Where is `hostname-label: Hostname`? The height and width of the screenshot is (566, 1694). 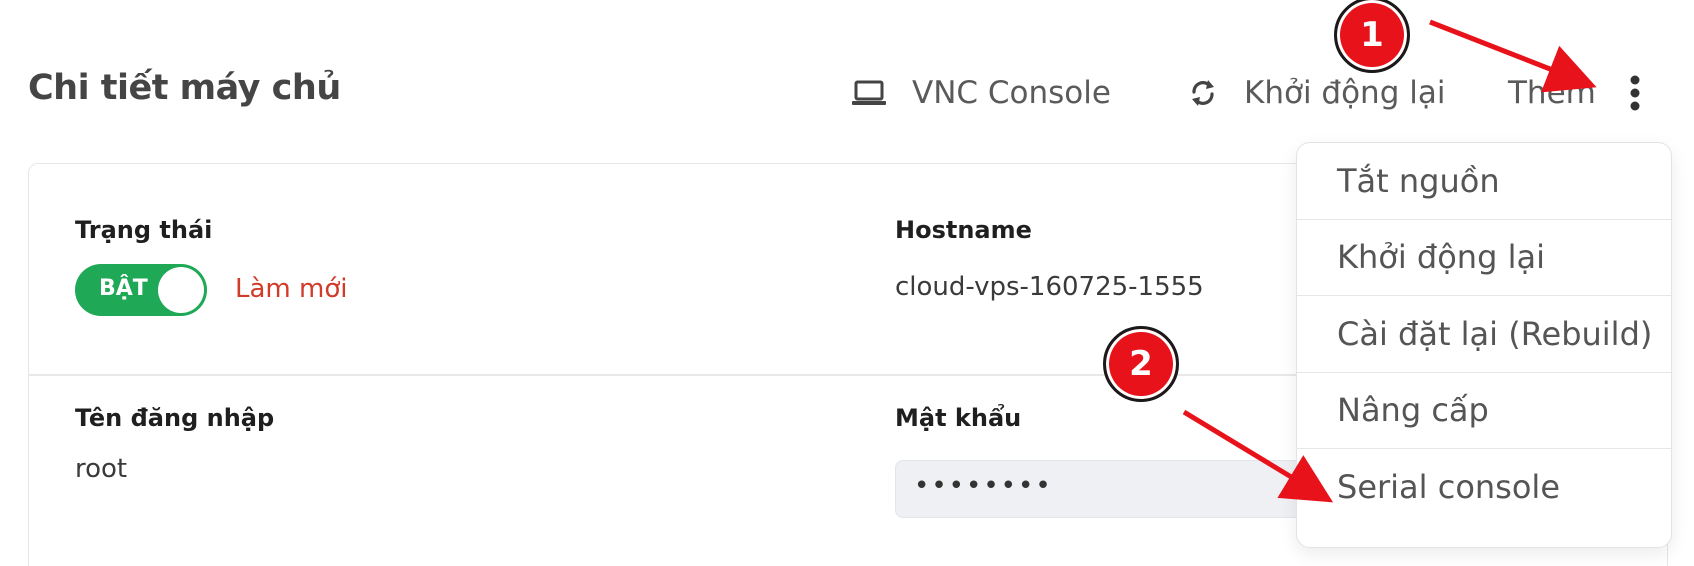
hostname-label: Hostname is located at coordinates (963, 230).